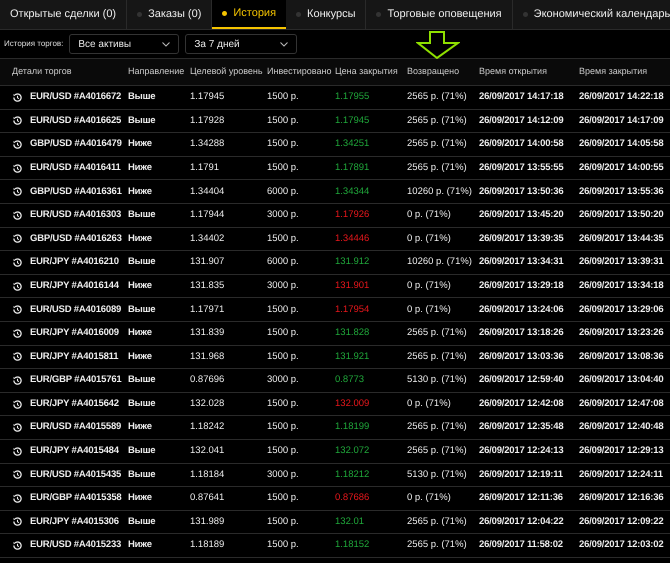 The width and height of the screenshot is (670, 563). What do you see at coordinates (521, 357) in the screenshot?
I see `table-cell: 26/09/2017 13:03:36` at bounding box center [521, 357].